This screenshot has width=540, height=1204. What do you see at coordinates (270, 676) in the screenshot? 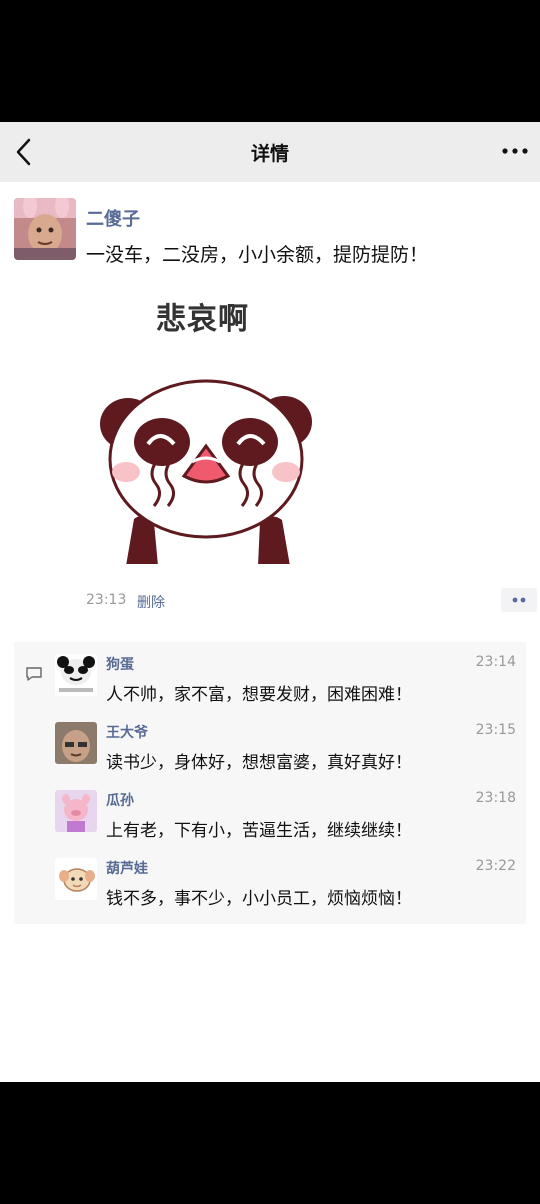
I see `comment-item: 狗蛋 23:14 人不帅，家不富，想要发财，困难困难！` at bounding box center [270, 676].